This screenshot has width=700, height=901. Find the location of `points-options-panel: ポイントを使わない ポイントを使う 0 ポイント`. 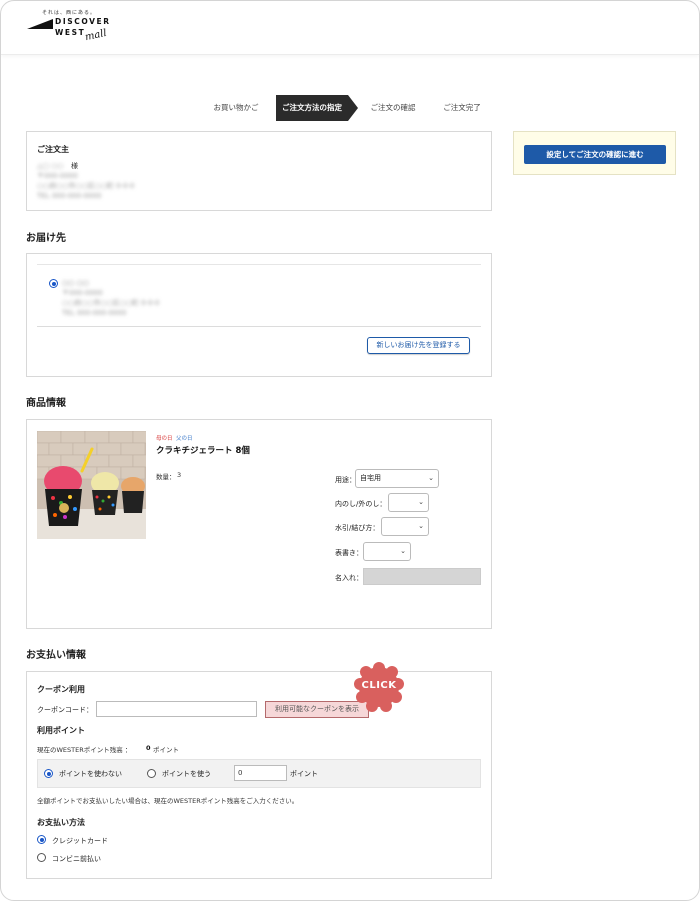

points-options-panel: ポイントを使わない ポイントを使う 0 ポイント is located at coordinates (259, 773).